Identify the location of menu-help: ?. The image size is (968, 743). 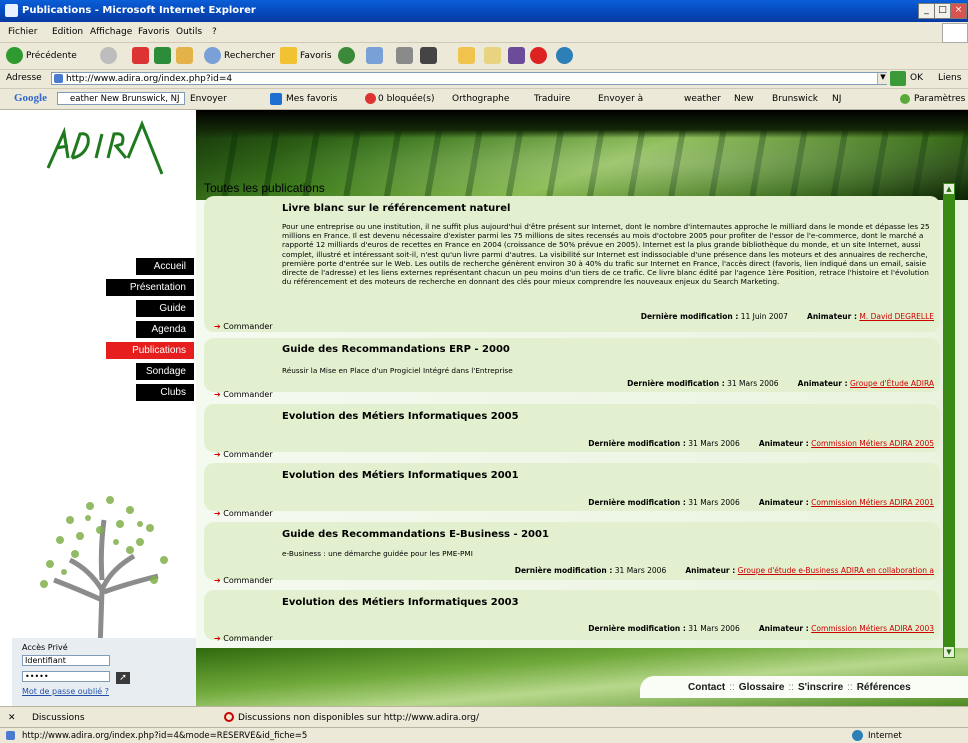
(214, 32).